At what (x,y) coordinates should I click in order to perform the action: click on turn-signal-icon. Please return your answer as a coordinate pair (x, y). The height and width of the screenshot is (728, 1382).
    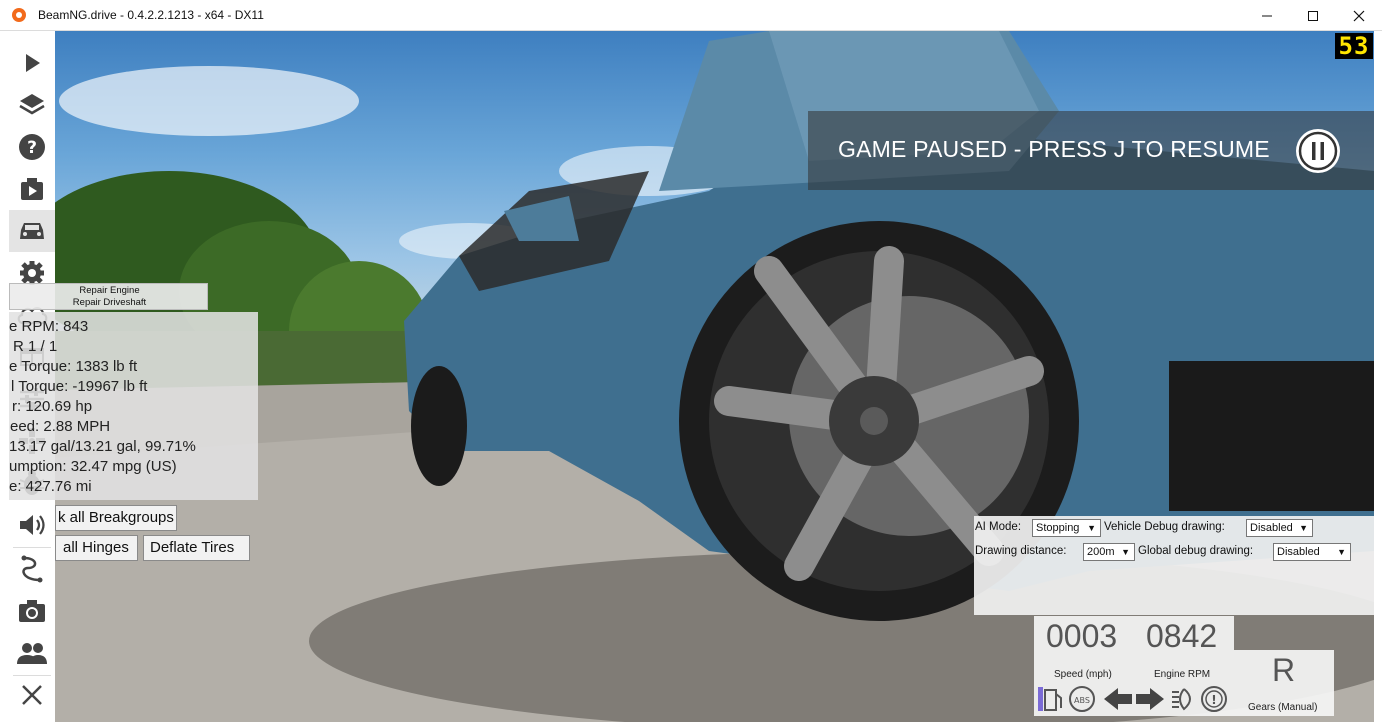
    Looking at the image, I should click on (1134, 699).